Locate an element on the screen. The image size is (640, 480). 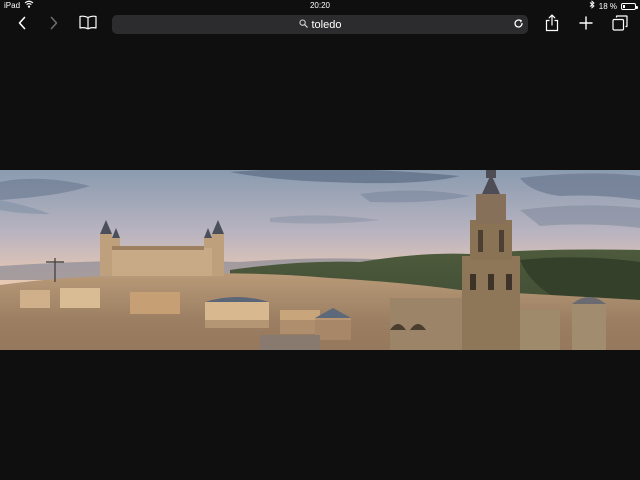
new-tab-button is located at coordinates (586, 25).